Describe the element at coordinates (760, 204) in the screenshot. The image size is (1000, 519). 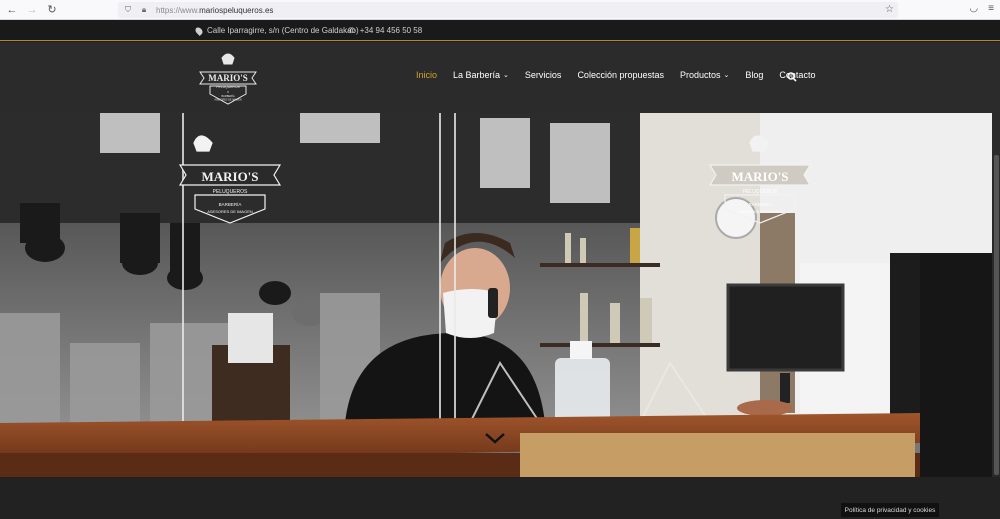
I see `glass-logo-tag1-right: BARBERÍA` at that location.